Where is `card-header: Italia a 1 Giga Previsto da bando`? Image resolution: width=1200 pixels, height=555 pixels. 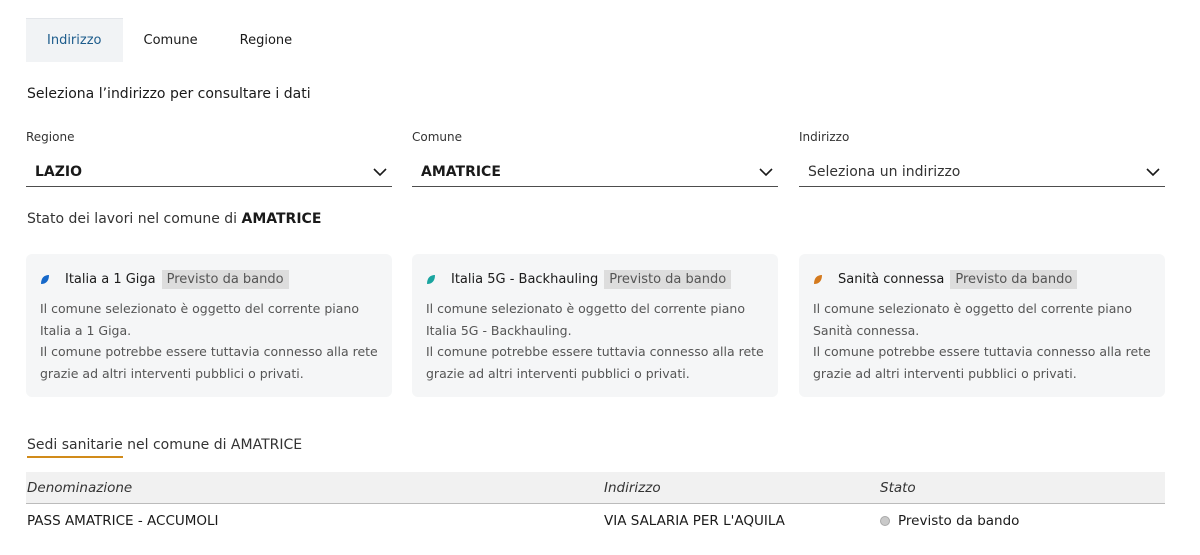 card-header: Italia a 1 Giga Previsto da bando is located at coordinates (209, 279).